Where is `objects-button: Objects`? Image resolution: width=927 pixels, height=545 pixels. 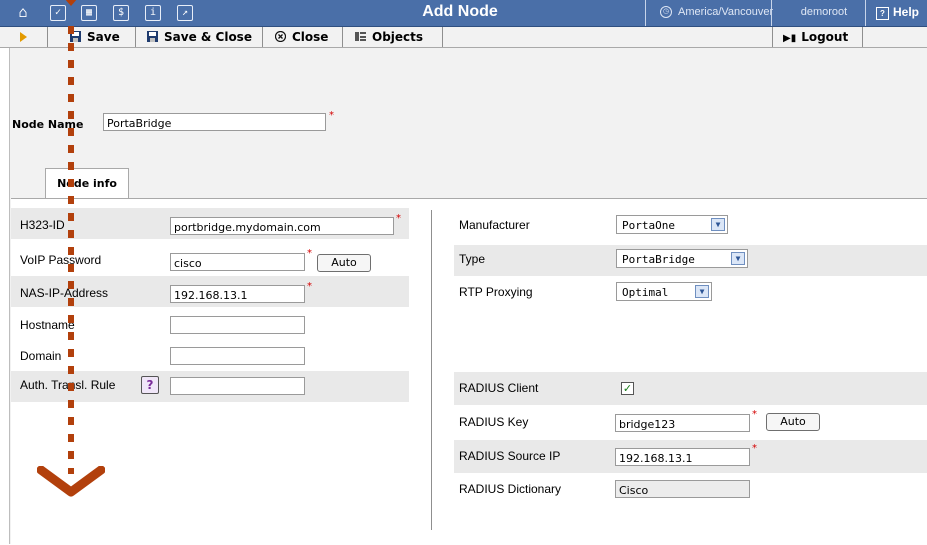
objects-button: Objects is located at coordinates (389, 37).